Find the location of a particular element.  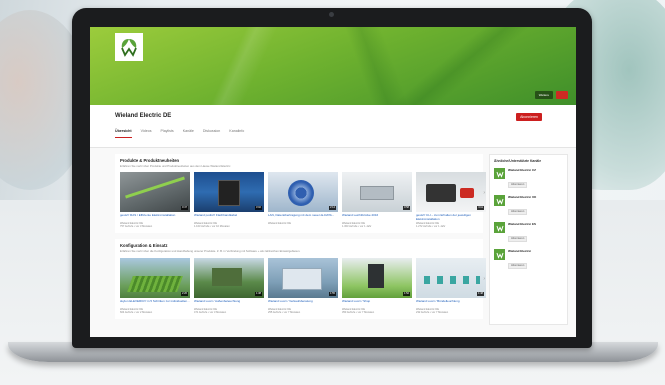

banner-link-button: Weitere is located at coordinates (543, 95).